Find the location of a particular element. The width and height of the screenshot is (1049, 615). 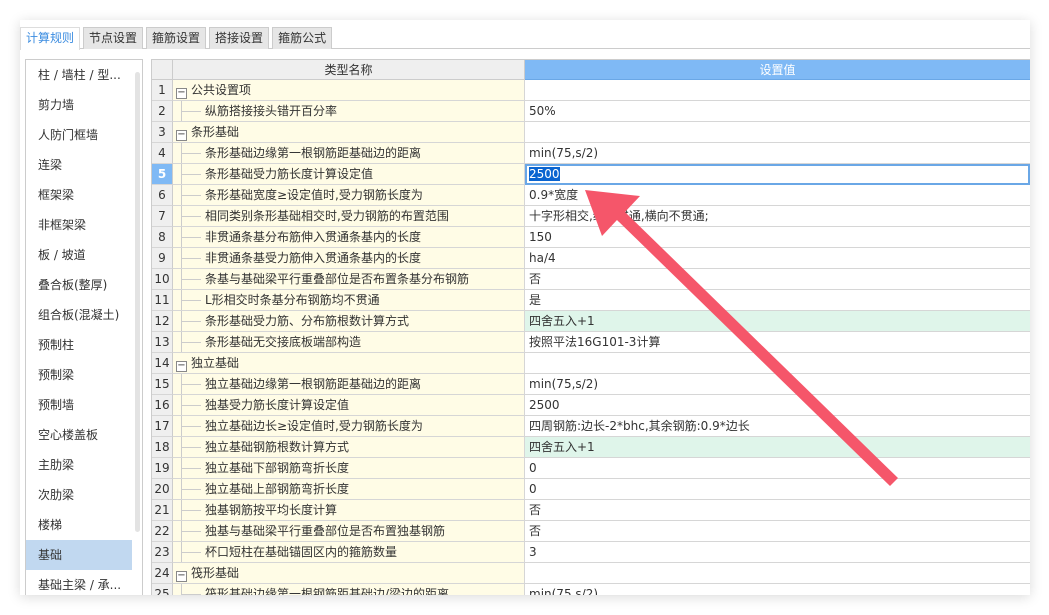

table-row: 2 纵筋搭接接头错开百分率 50% is located at coordinates (591, 111).